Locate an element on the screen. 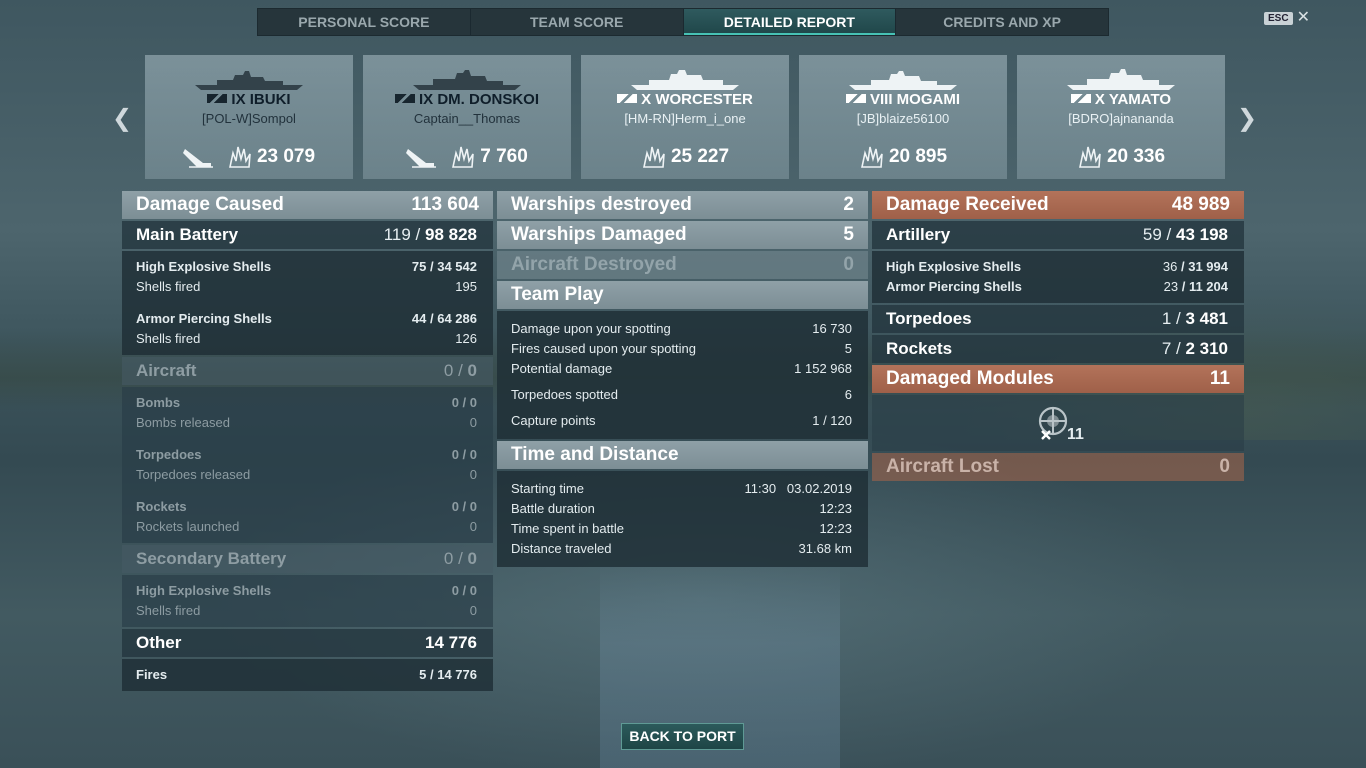  esc-key-label: ESC is located at coordinates (1278, 18).